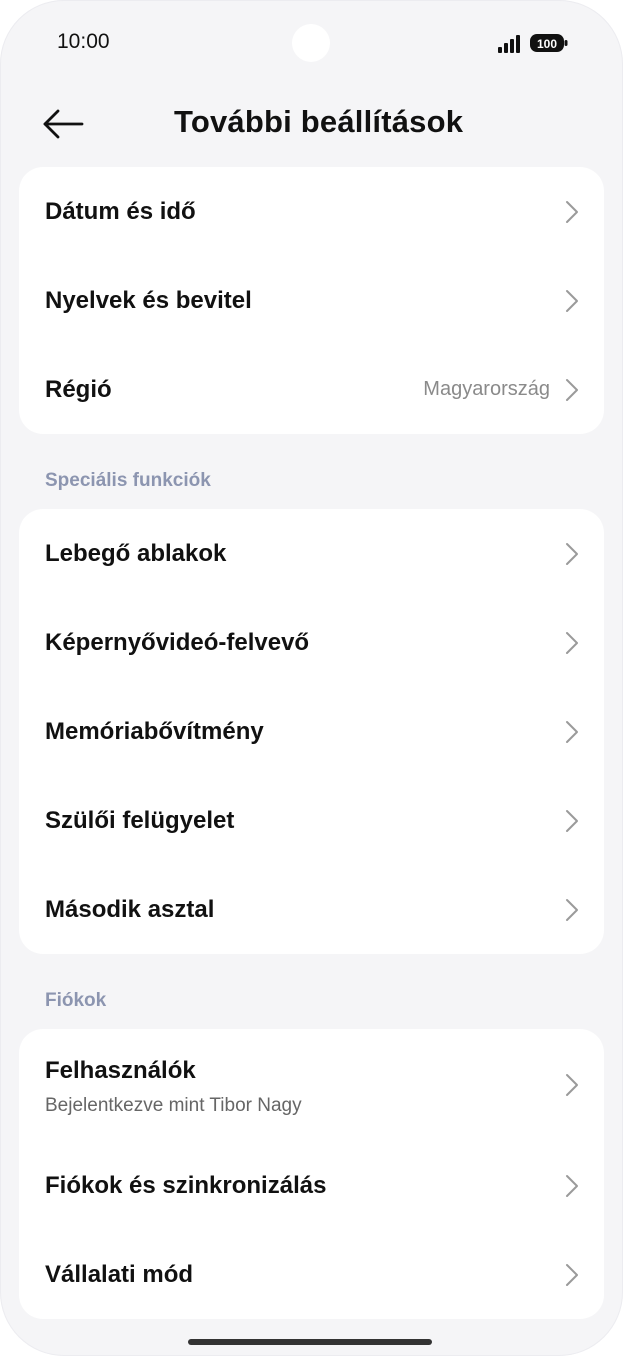  Describe the element at coordinates (83, 41) in the screenshot. I see `status-time: 10:00` at that location.